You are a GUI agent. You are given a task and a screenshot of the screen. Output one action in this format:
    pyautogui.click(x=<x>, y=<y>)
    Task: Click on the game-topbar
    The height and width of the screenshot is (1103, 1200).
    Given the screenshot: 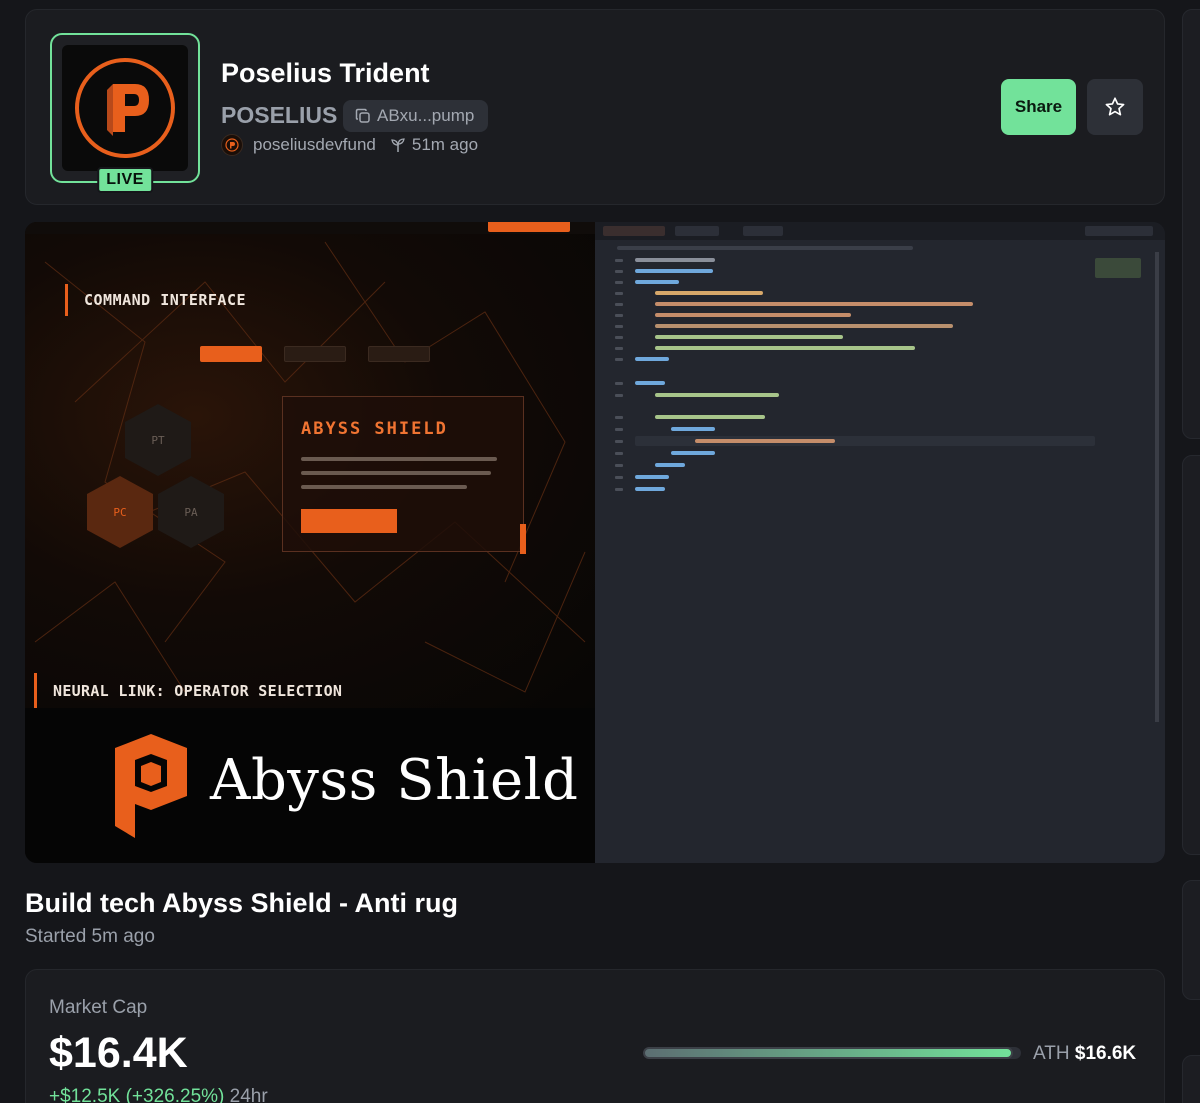 What is the action you would take?
    pyautogui.click(x=310, y=228)
    